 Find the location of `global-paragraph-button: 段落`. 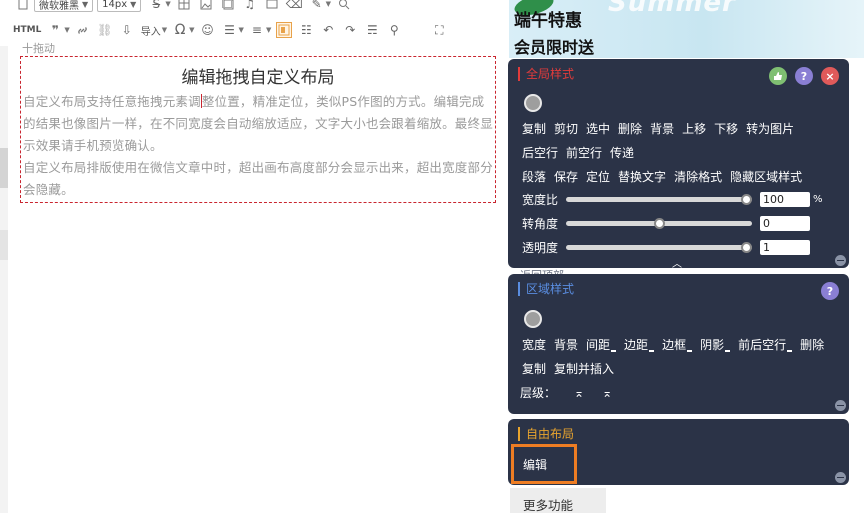

global-paragraph-button: 段落 is located at coordinates (534, 177).